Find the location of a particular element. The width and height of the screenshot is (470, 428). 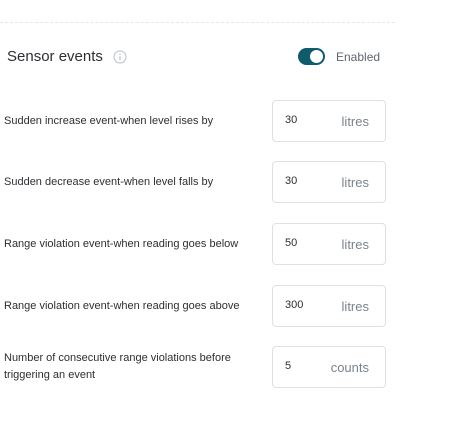

toggle-label: Enabled is located at coordinates (358, 57).